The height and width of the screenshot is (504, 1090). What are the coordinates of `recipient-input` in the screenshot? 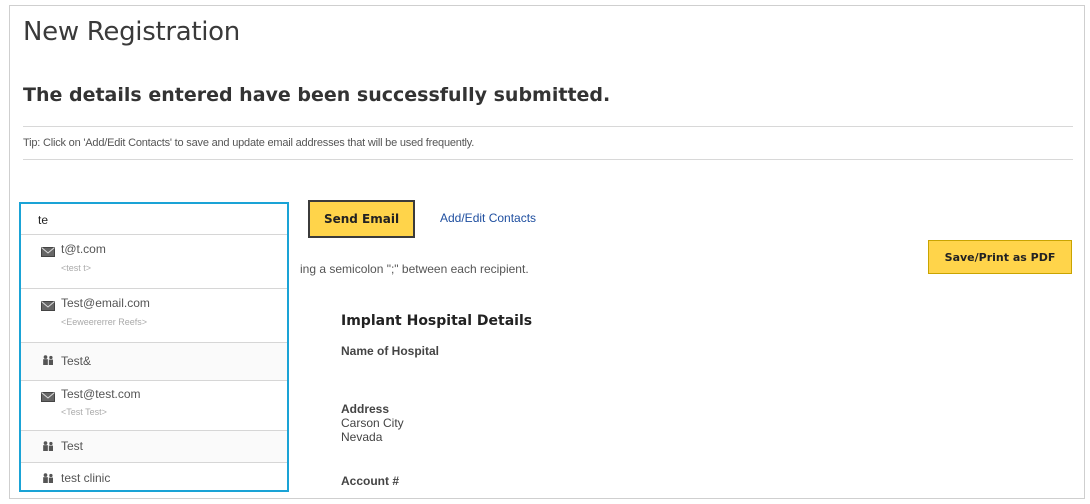 It's located at (156, 220).